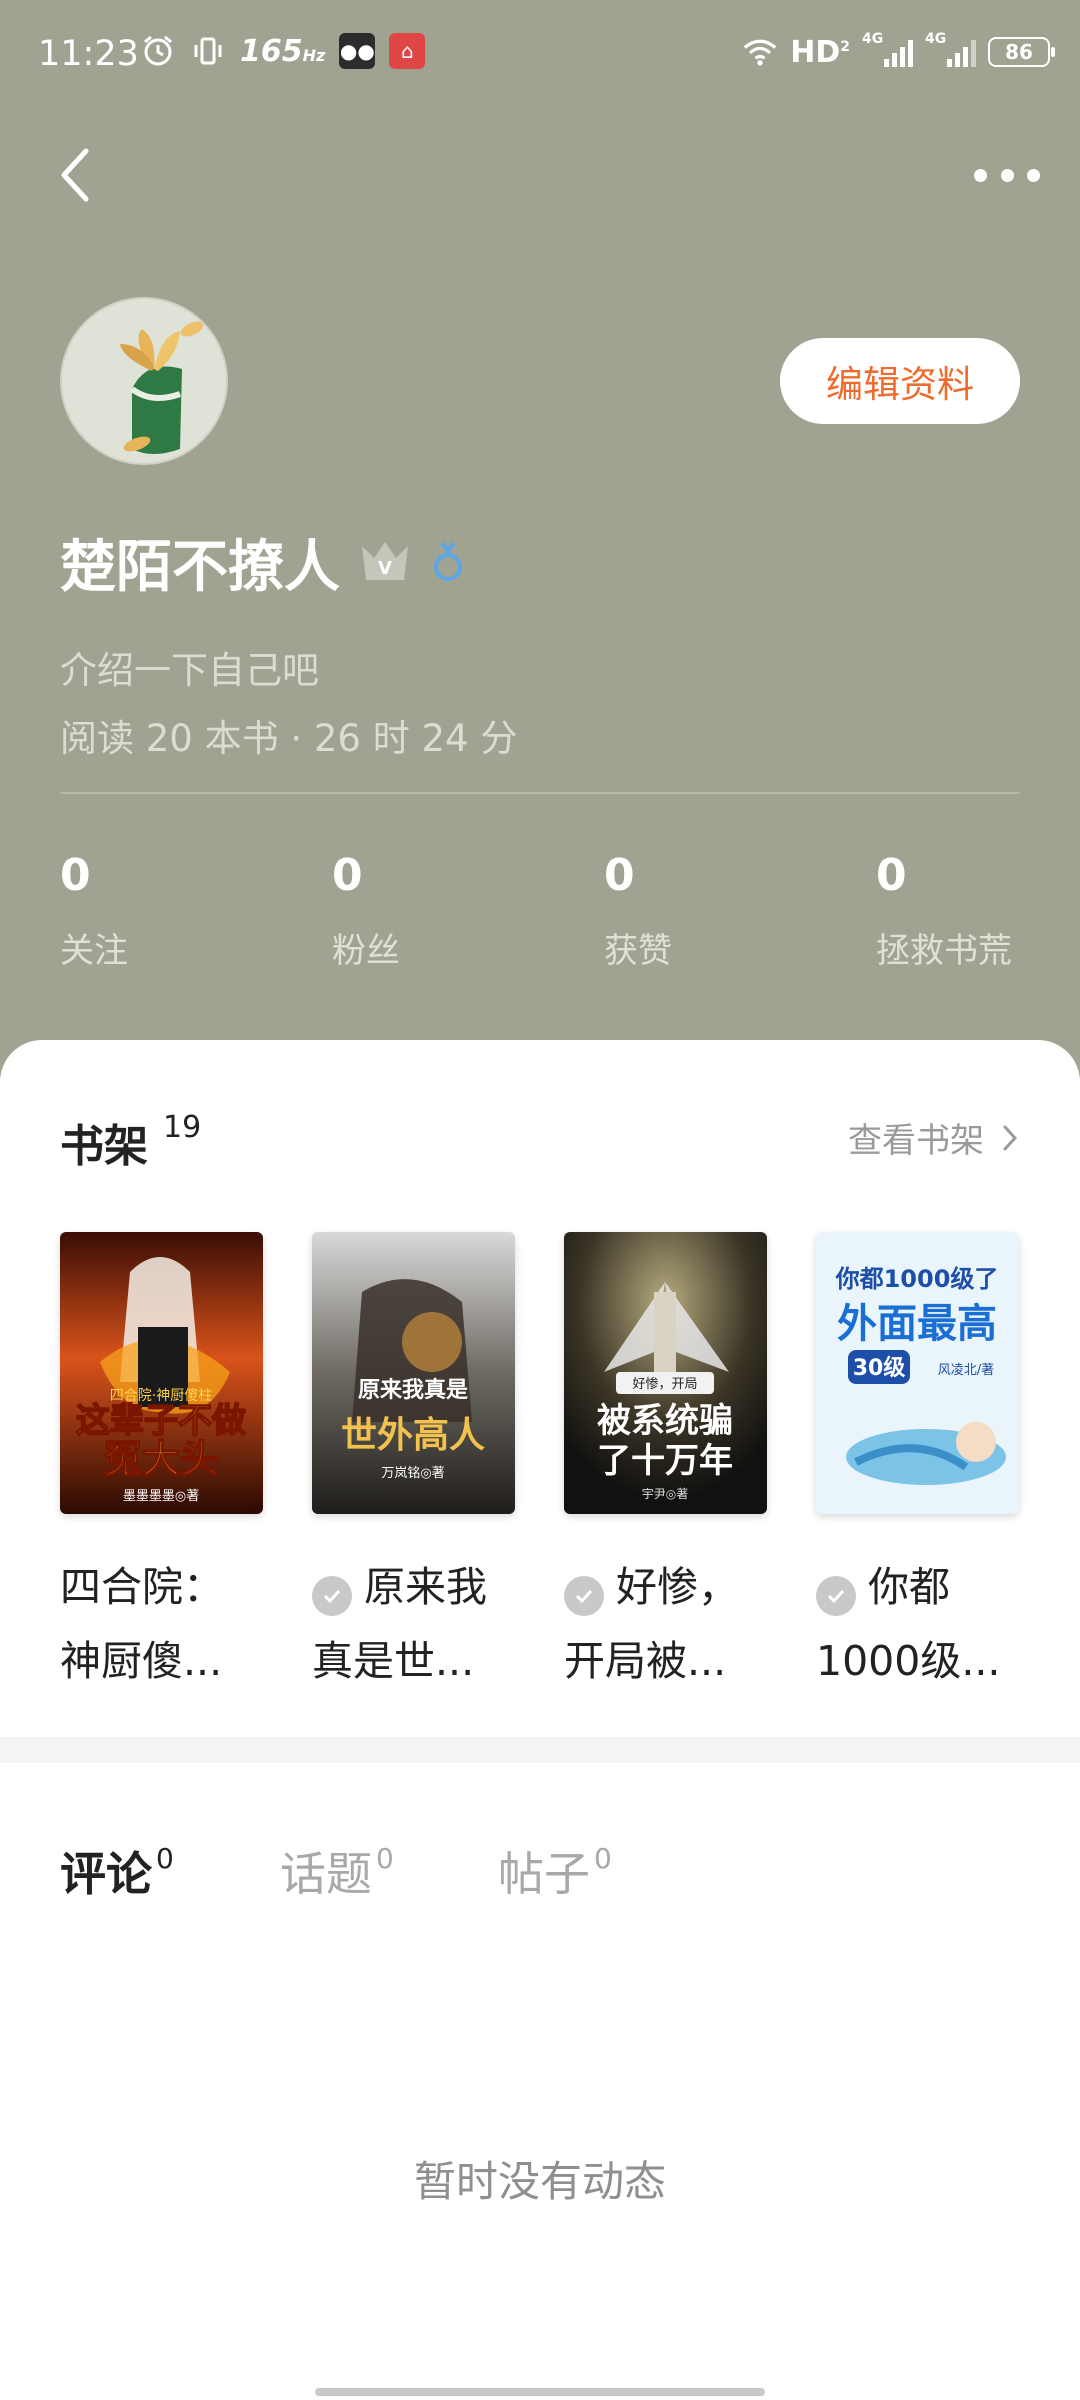  Describe the element at coordinates (448, 563) in the screenshot. I see `male-gender-icon` at that location.